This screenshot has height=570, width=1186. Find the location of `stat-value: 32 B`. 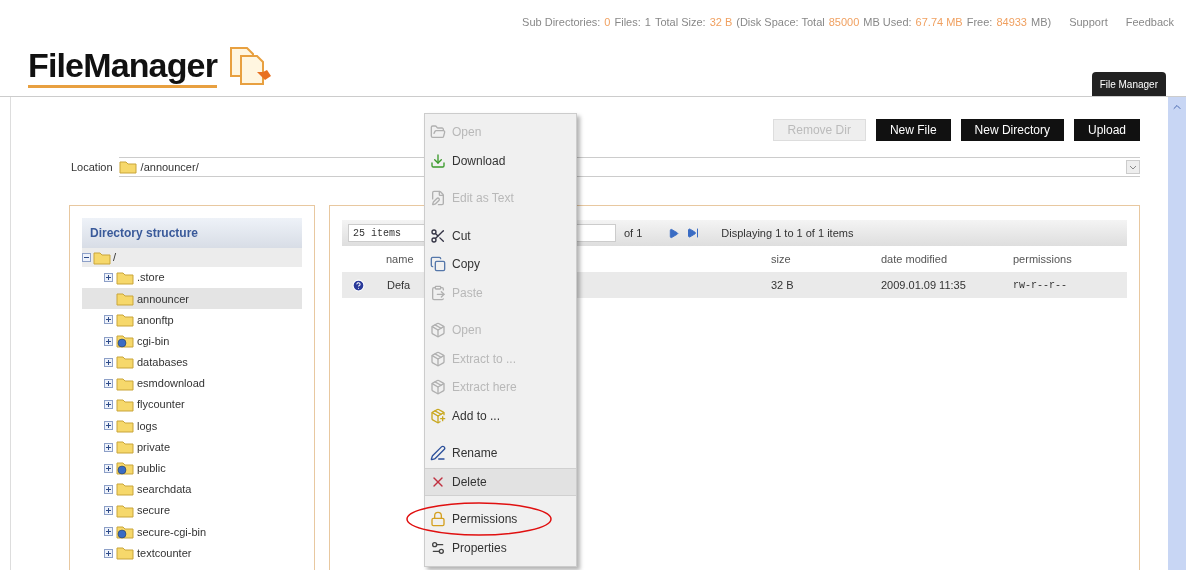

stat-value: 32 B is located at coordinates (721, 22).